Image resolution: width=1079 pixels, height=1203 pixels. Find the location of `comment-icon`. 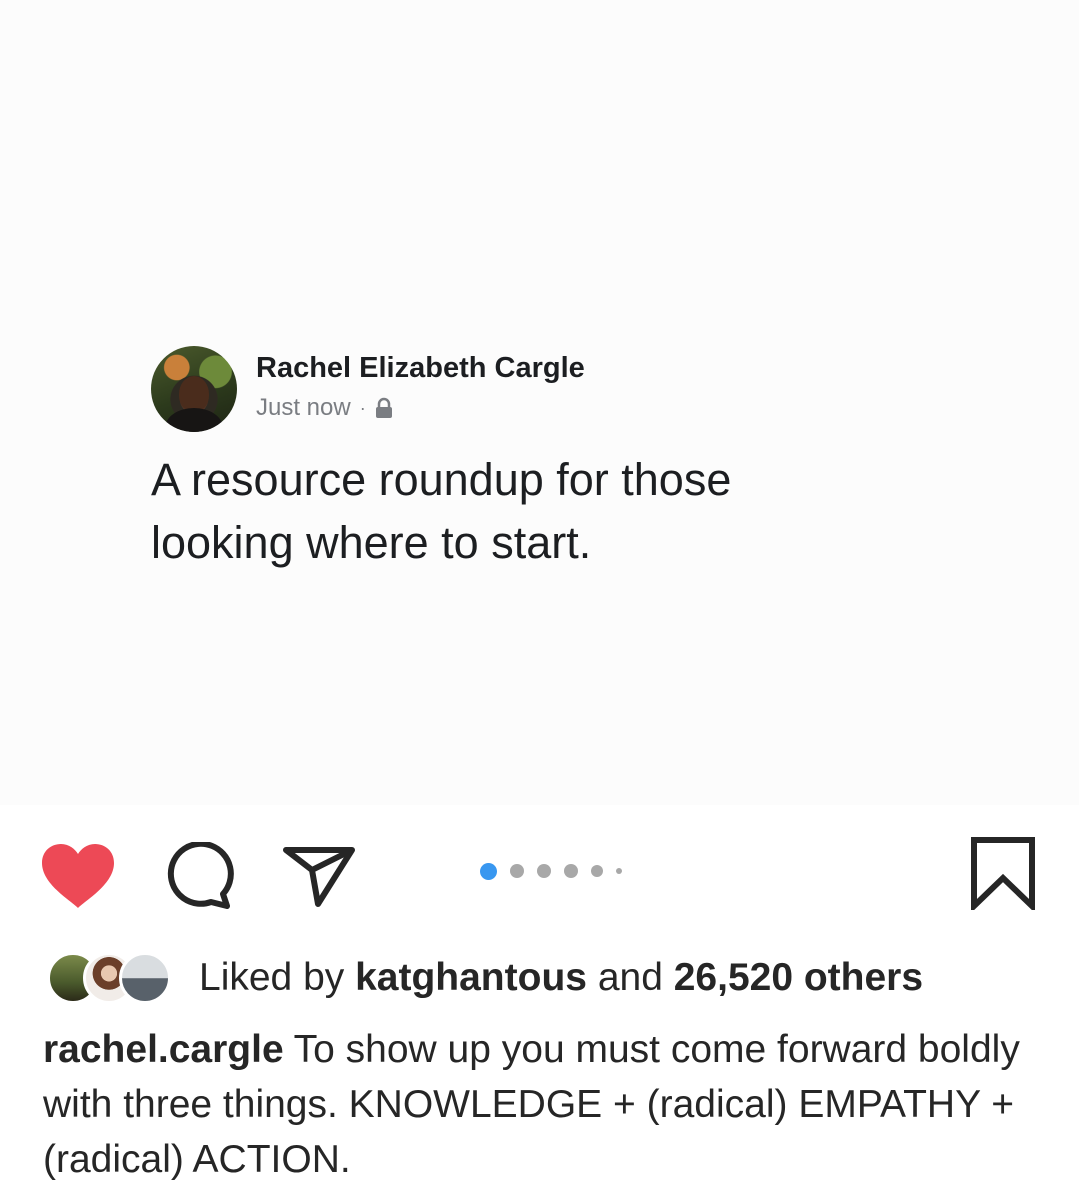

comment-icon is located at coordinates (199, 877).